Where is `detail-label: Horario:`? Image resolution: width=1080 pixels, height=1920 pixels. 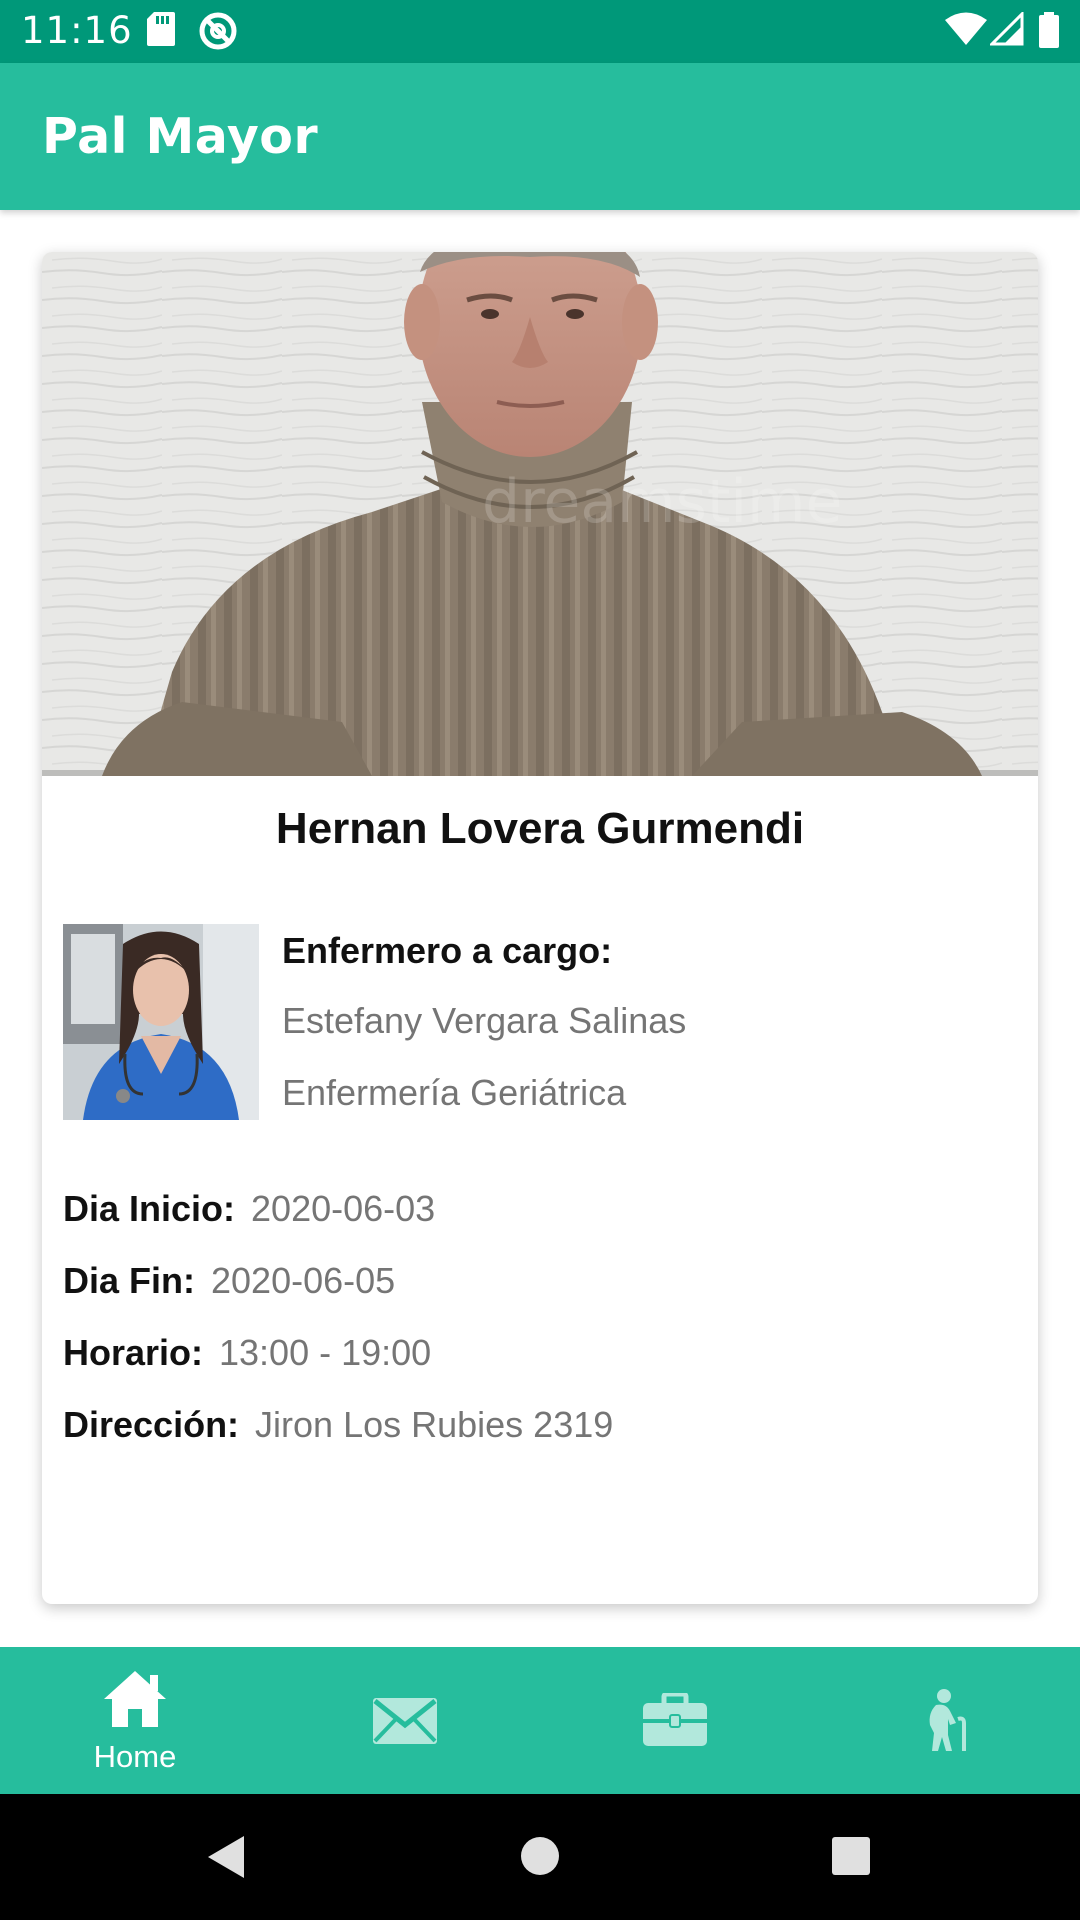 detail-label: Horario: is located at coordinates (133, 1352).